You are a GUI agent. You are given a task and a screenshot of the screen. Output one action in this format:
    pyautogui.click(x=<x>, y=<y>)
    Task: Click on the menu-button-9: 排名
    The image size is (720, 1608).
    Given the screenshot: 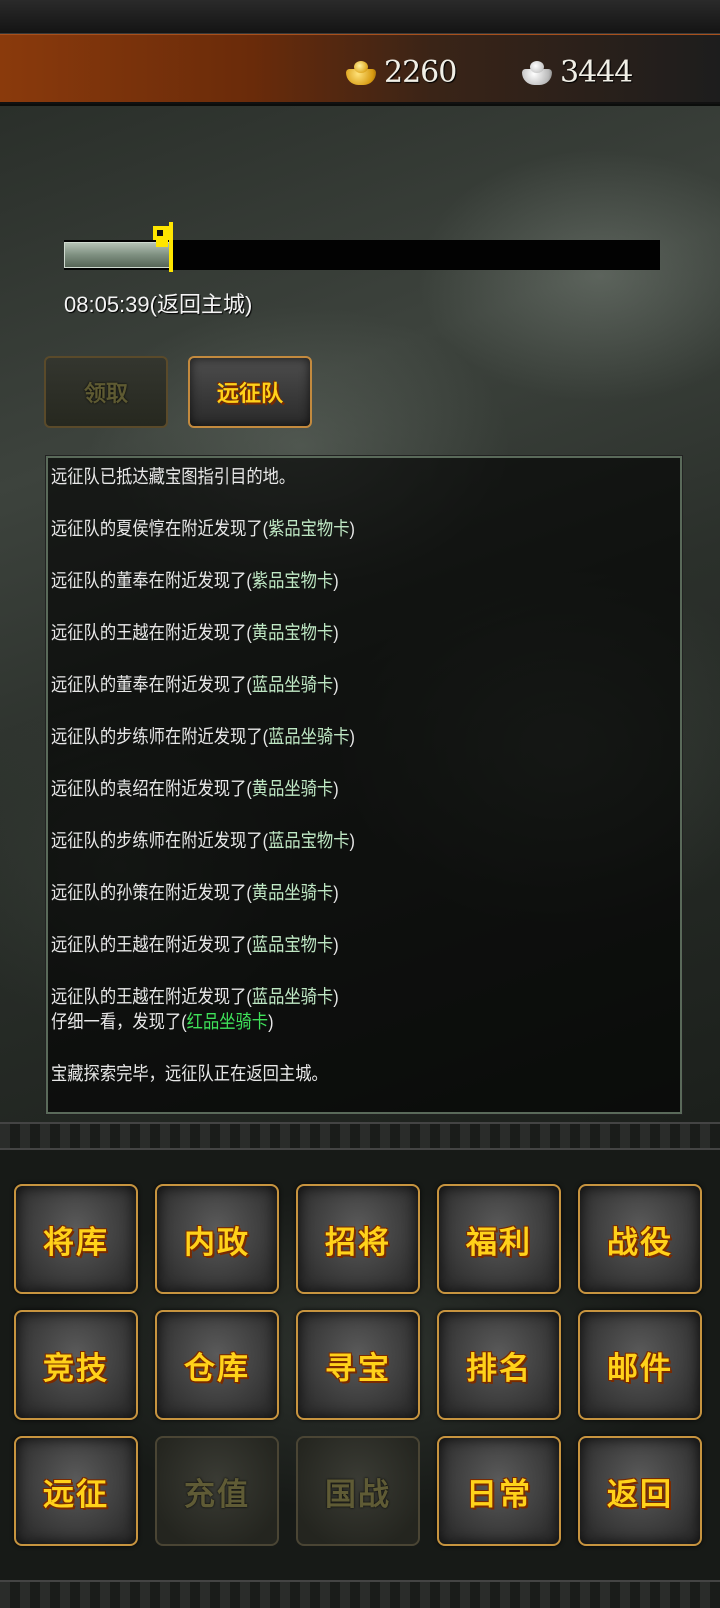 What is the action you would take?
    pyautogui.click(x=499, y=1365)
    